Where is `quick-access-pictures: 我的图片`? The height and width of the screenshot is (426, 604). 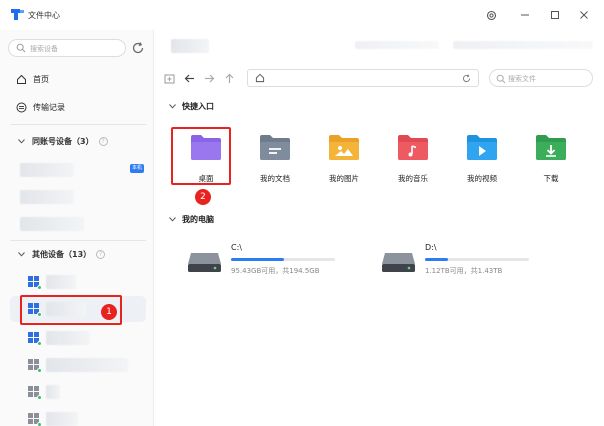 quick-access-pictures: 我的图片 is located at coordinates (344, 159).